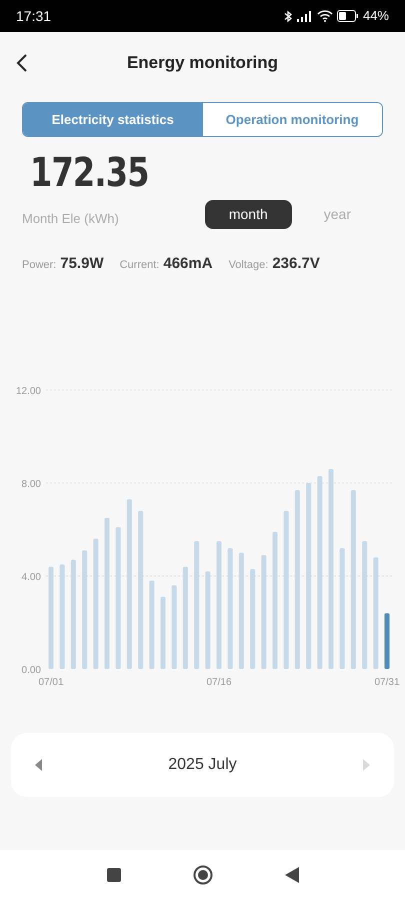 The width and height of the screenshot is (405, 900). What do you see at coordinates (202, 765) in the screenshot?
I see `month-label: 2025 July` at bounding box center [202, 765].